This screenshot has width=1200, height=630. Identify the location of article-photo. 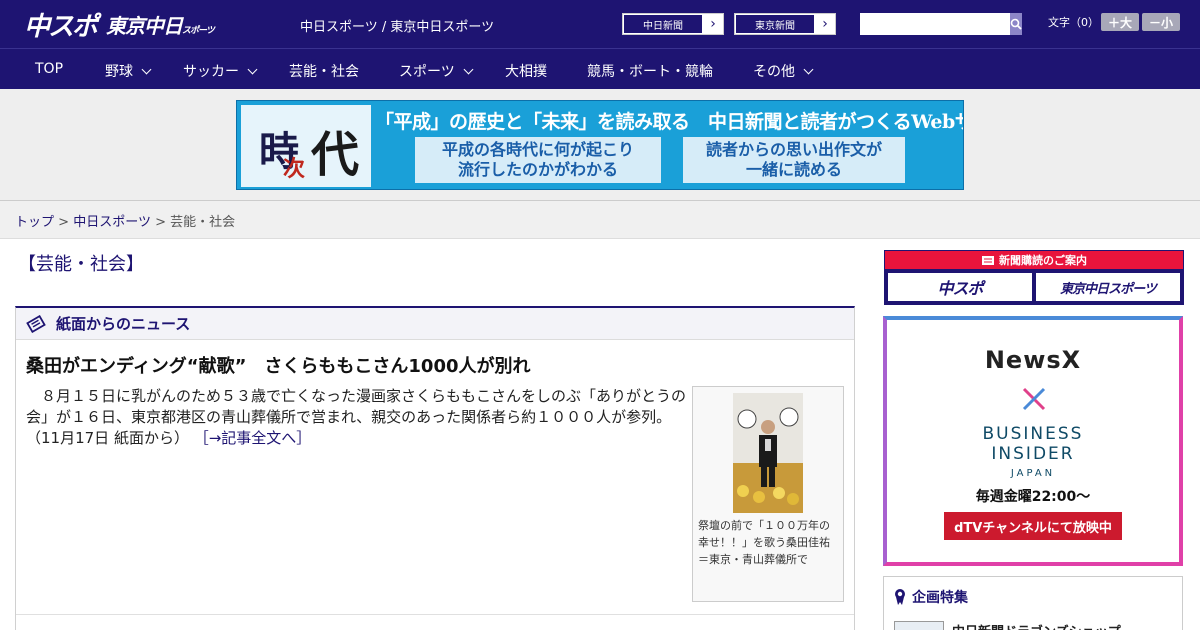
(768, 453).